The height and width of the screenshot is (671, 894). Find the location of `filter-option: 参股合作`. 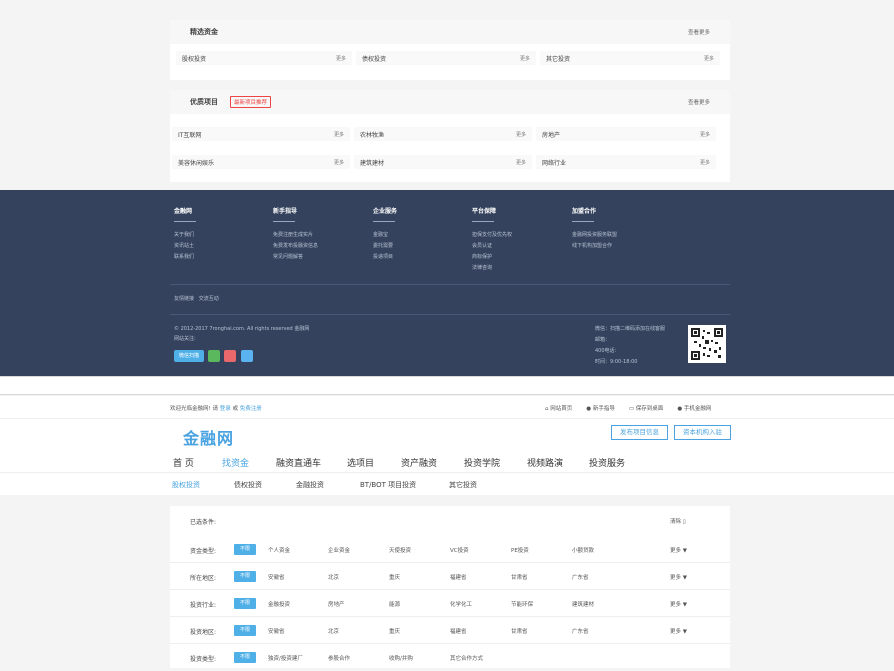

filter-option: 参股合作 is located at coordinates (339, 658).